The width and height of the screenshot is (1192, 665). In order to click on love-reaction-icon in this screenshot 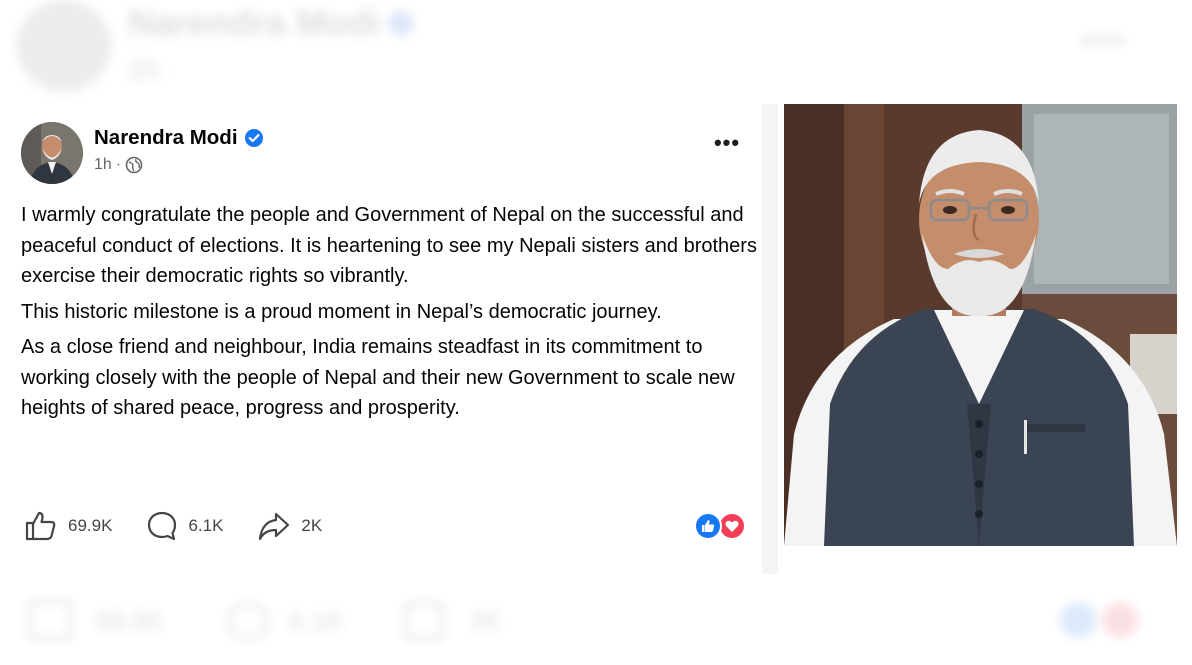, I will do `click(732, 526)`.